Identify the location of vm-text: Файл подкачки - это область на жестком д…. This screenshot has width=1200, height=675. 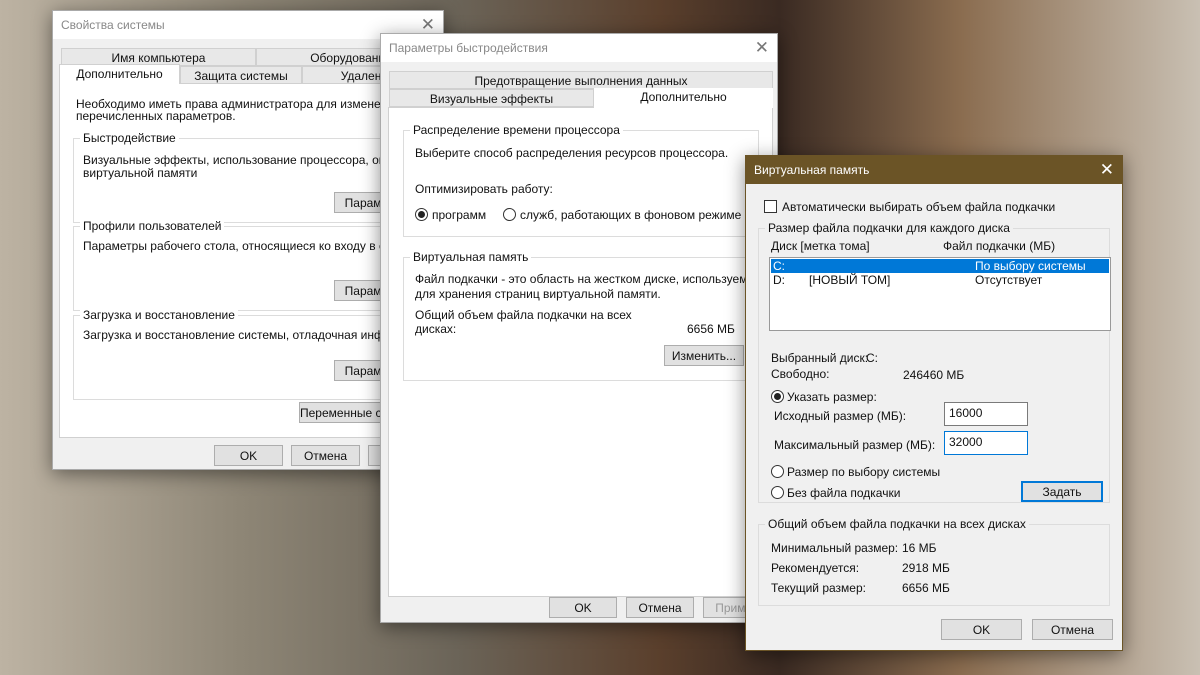
(588, 279).